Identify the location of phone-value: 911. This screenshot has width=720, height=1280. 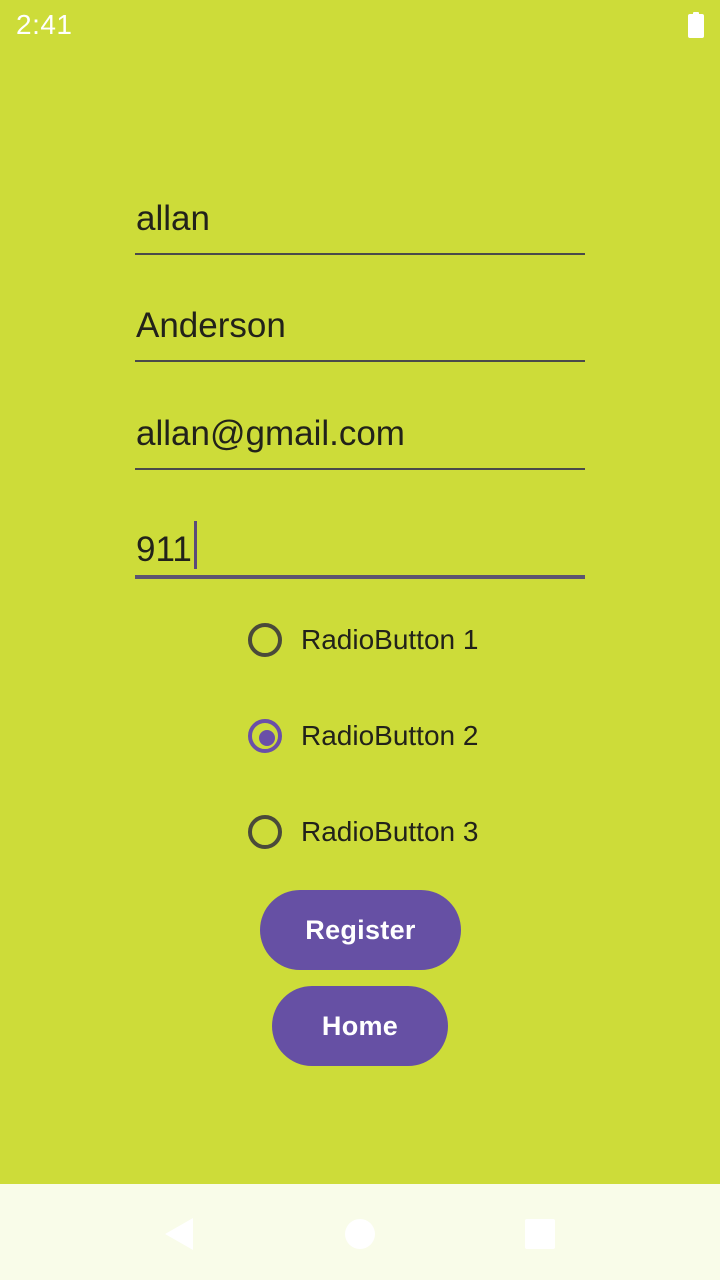
(164, 549).